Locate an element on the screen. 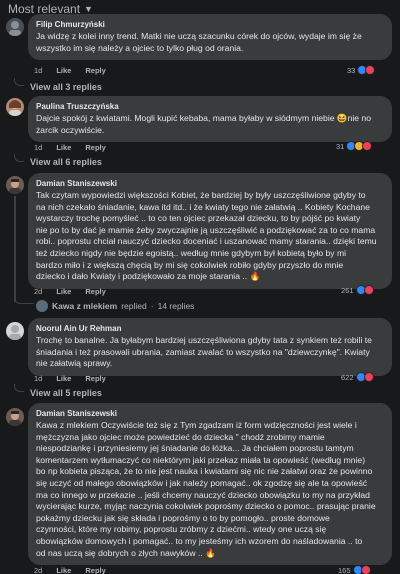  reaction-count: 31 is located at coordinates (340, 146).